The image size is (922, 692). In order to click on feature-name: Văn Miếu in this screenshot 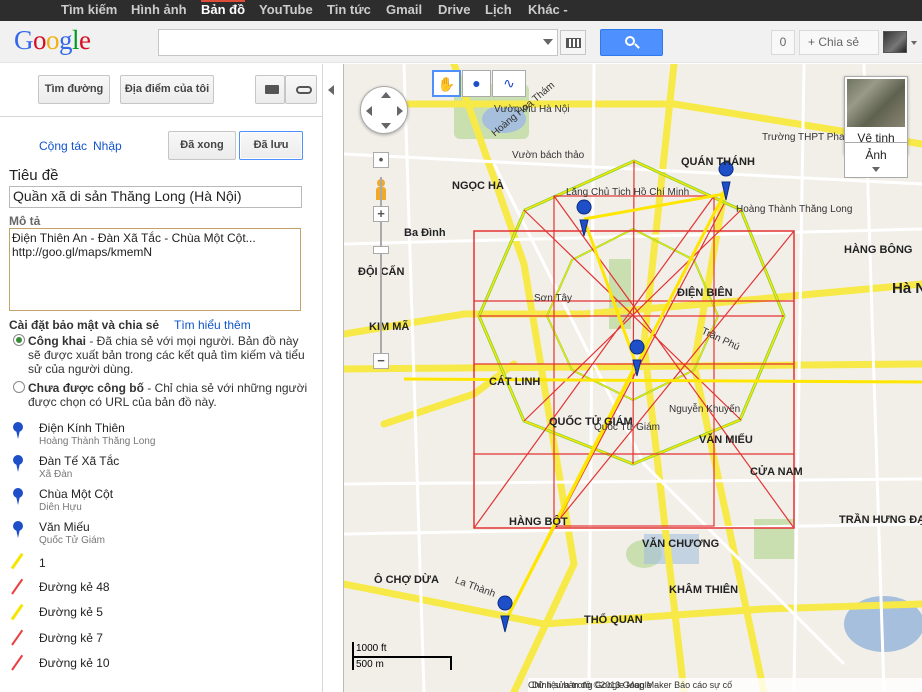, I will do `click(64, 527)`.